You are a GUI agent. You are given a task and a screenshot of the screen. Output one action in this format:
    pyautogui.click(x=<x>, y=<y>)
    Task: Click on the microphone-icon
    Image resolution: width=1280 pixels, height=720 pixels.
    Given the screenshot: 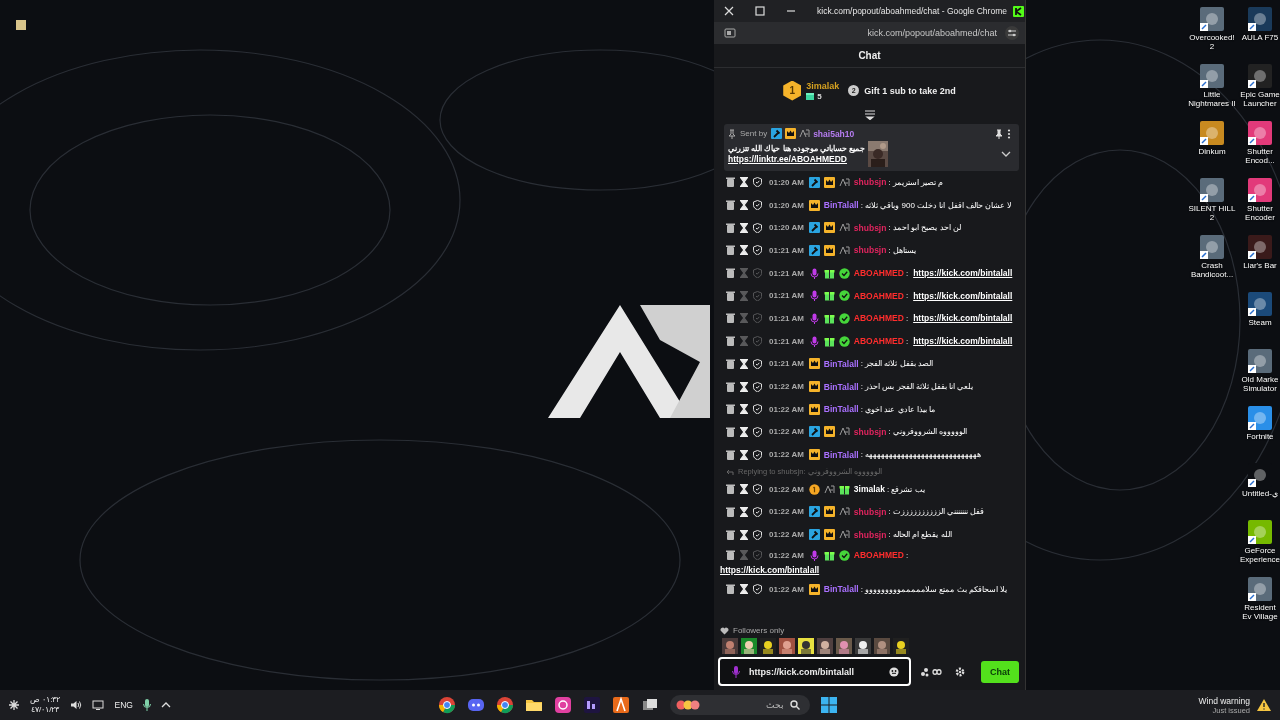 What is the action you would take?
    pyautogui.click(x=146, y=705)
    